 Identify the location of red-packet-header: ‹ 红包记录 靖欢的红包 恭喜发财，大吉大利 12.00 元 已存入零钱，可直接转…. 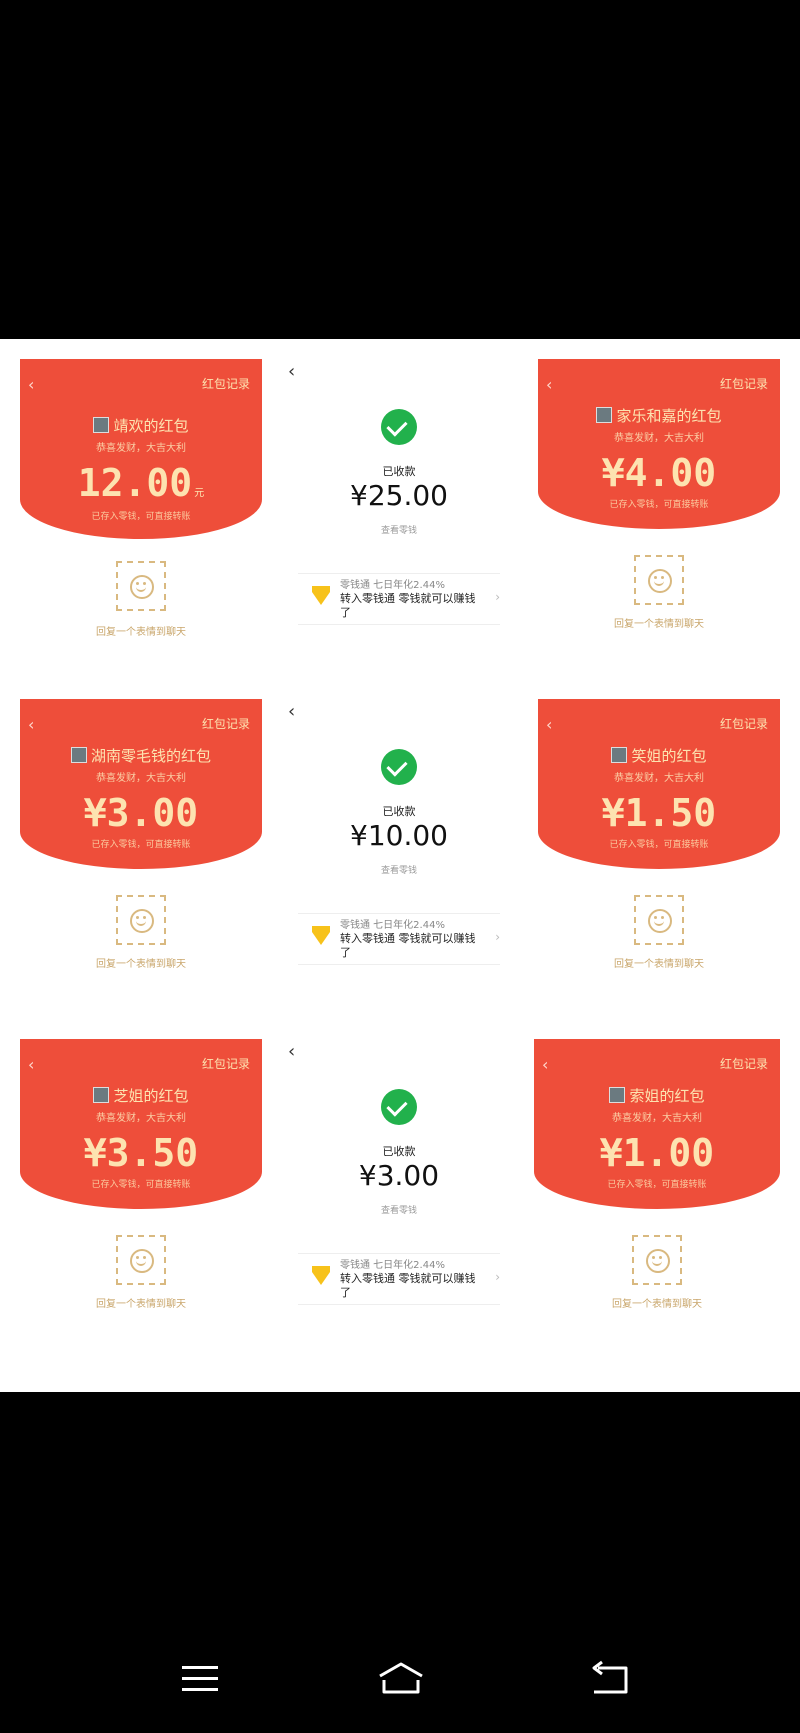
(141, 449).